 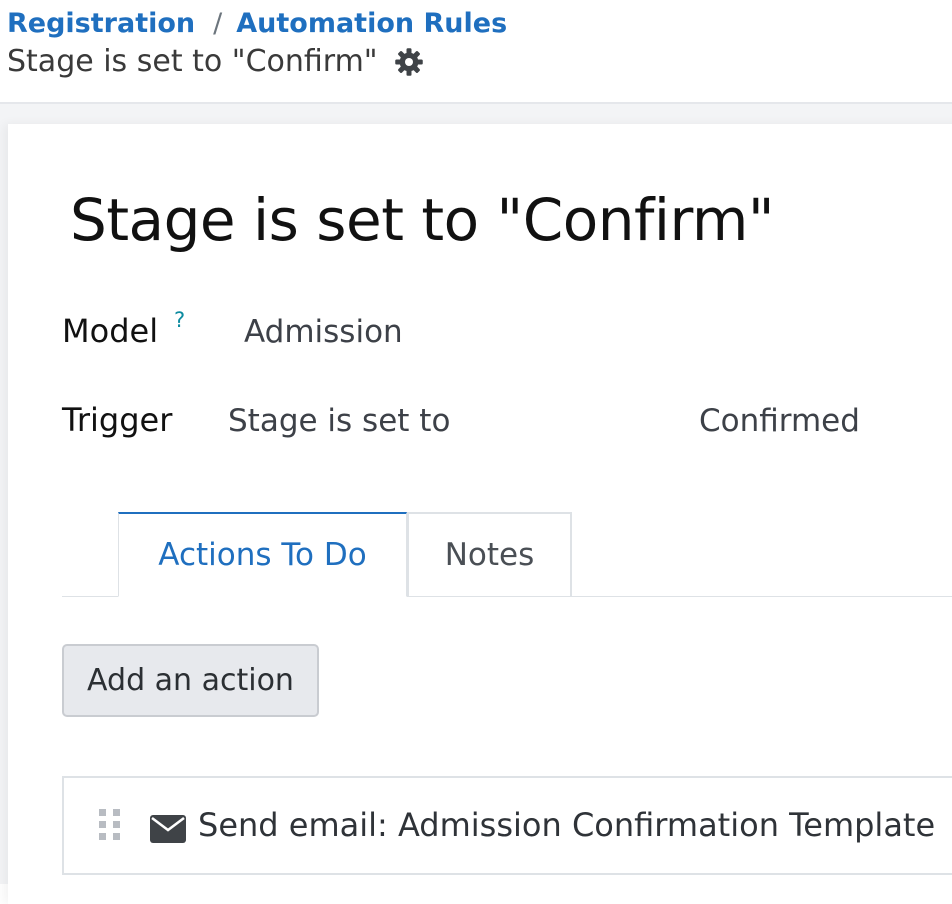 What do you see at coordinates (110, 825) in the screenshot?
I see `drag-handle-icon` at bounding box center [110, 825].